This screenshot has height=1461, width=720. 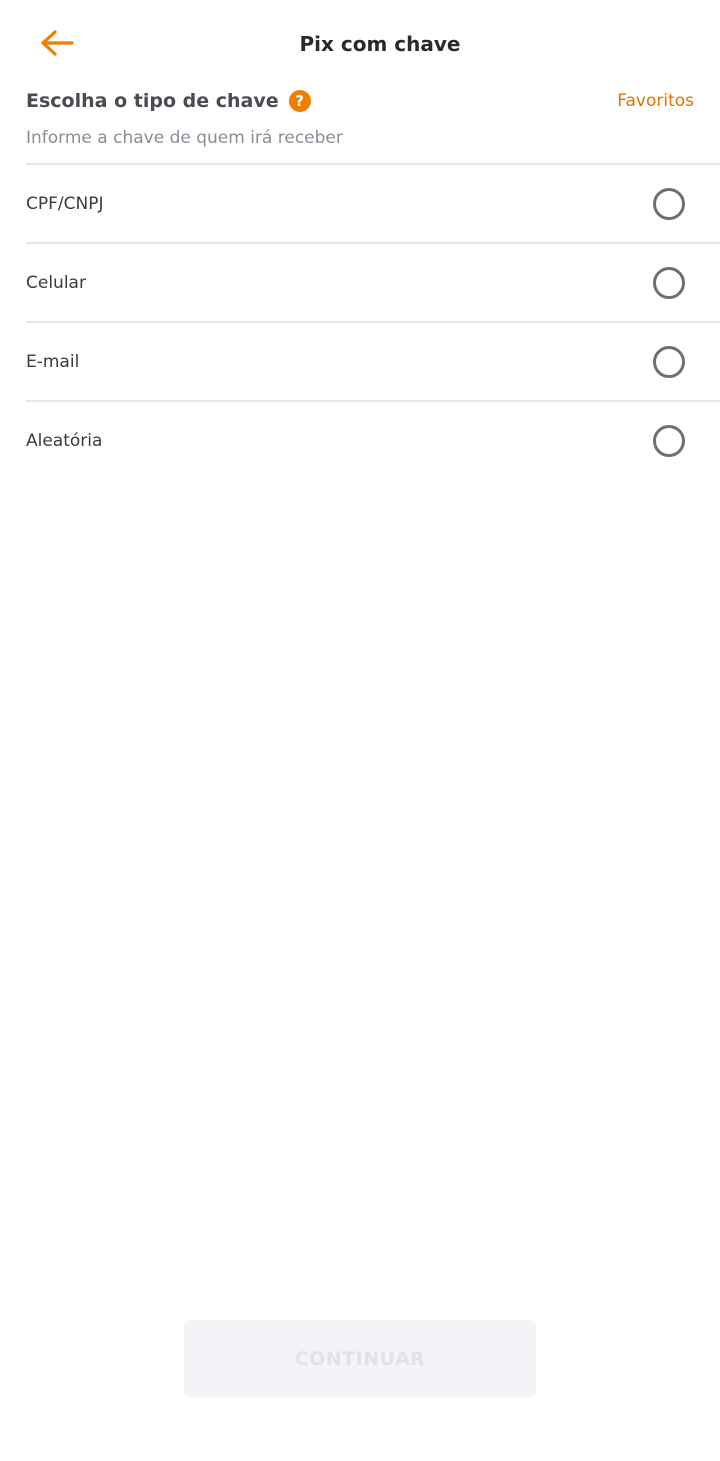 I want to click on option-celular: Celular, so click(x=373, y=281).